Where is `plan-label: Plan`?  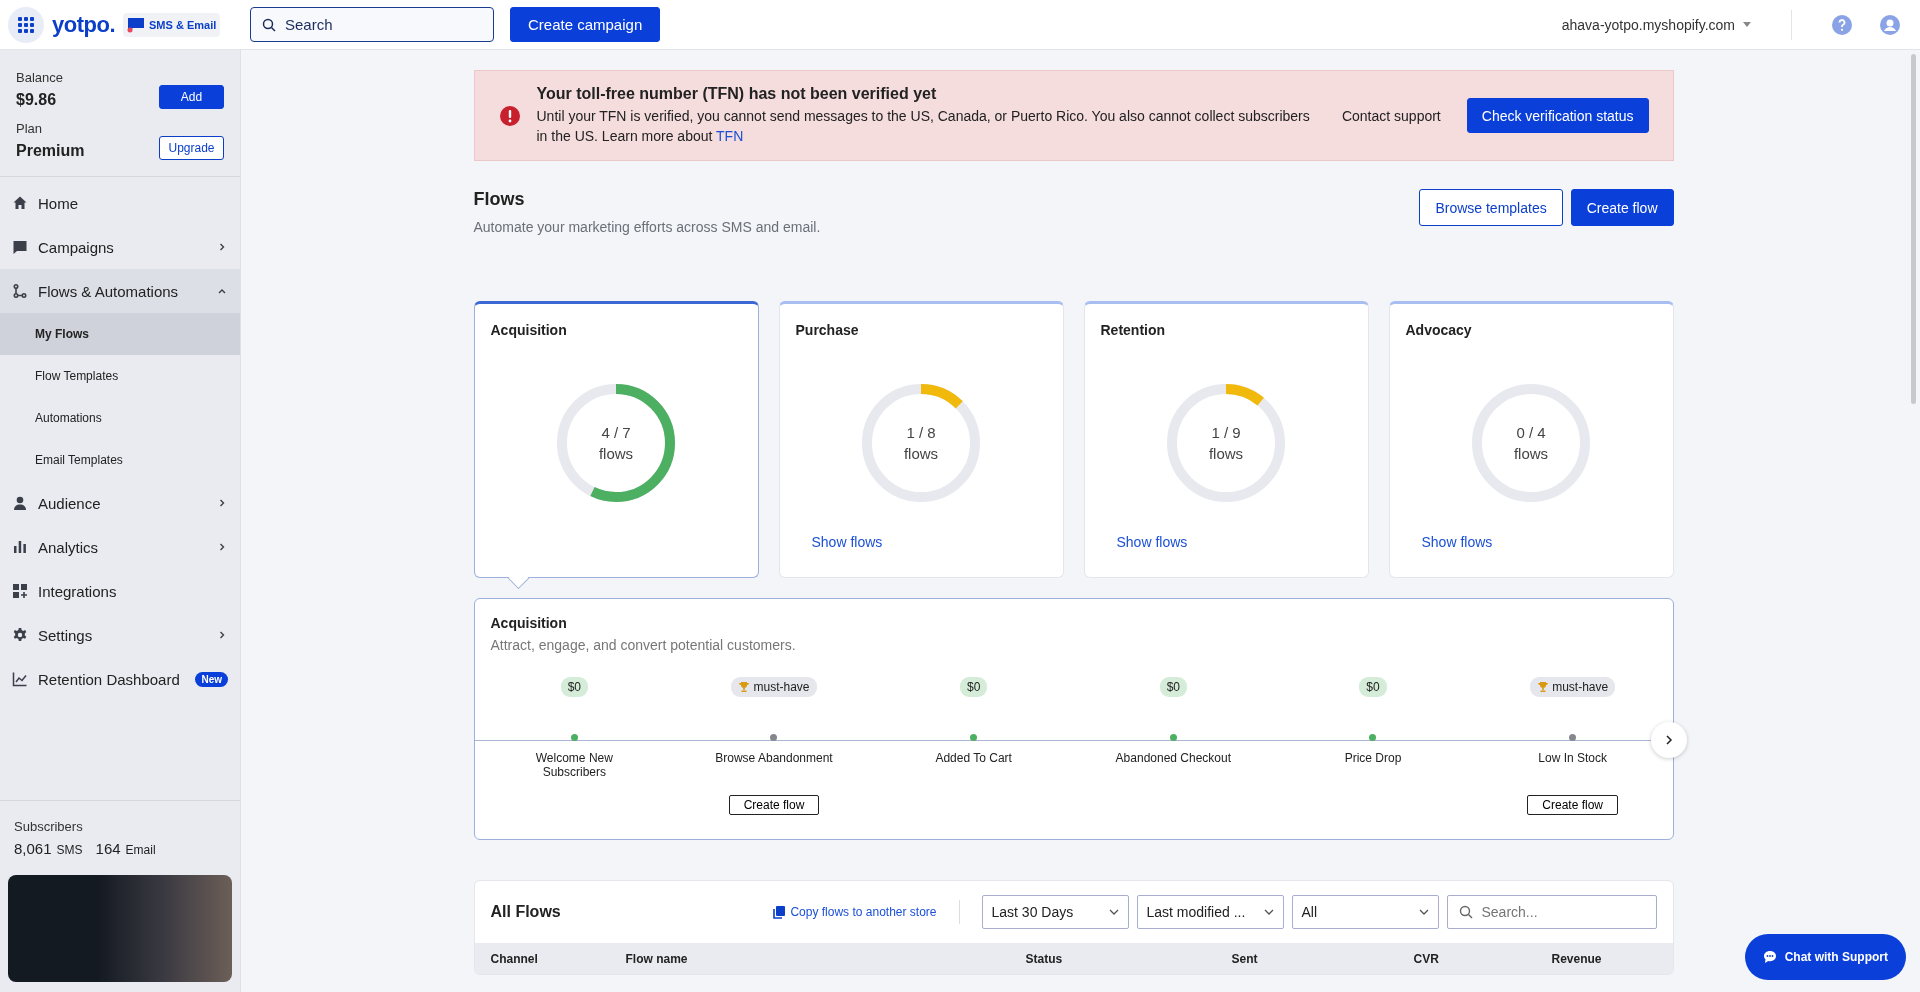 plan-label: Plan is located at coordinates (30, 128).